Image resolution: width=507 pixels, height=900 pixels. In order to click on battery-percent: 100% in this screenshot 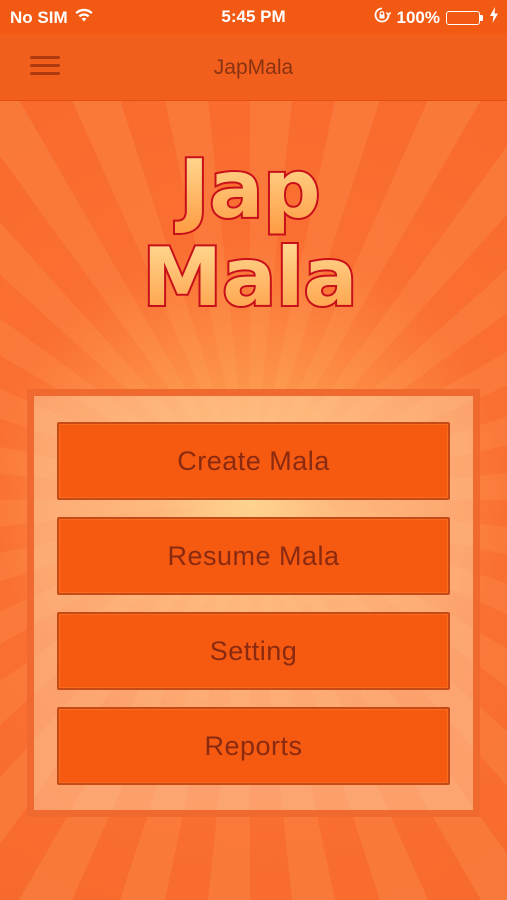, I will do `click(418, 17)`.